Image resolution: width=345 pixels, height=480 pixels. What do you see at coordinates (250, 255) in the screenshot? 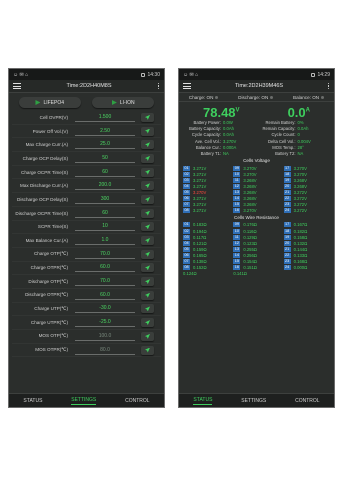
I see `cell-value: 0.256Ω` at bounding box center [250, 255].